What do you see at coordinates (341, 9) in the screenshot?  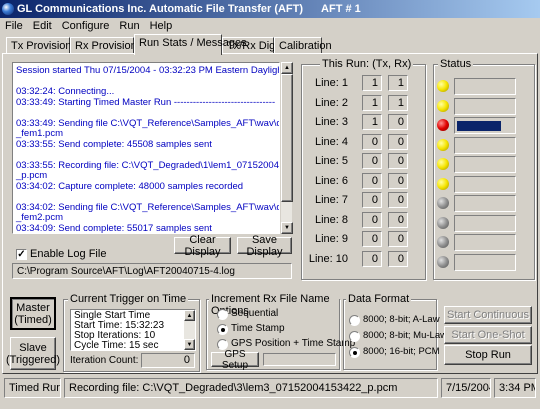 I see `instance-label: AFT # 1` at bounding box center [341, 9].